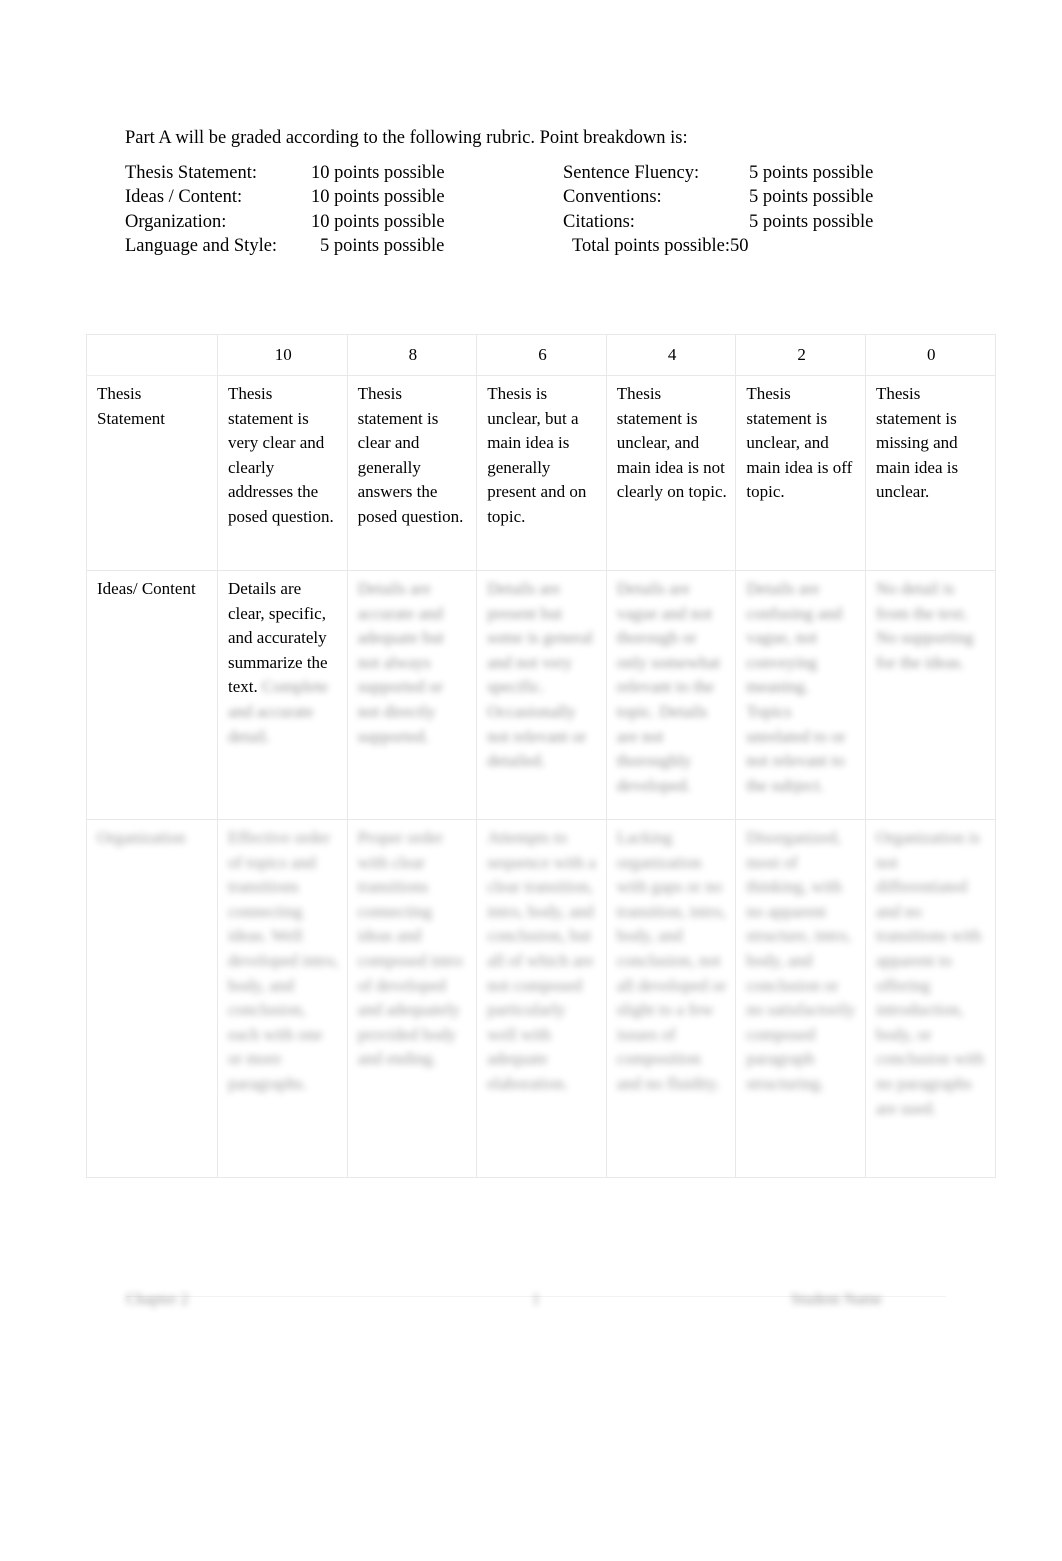 This screenshot has height=1561, width=1062. Describe the element at coordinates (811, 173) in the screenshot. I see `breakdown-value-fluency: 5 points possible` at that location.